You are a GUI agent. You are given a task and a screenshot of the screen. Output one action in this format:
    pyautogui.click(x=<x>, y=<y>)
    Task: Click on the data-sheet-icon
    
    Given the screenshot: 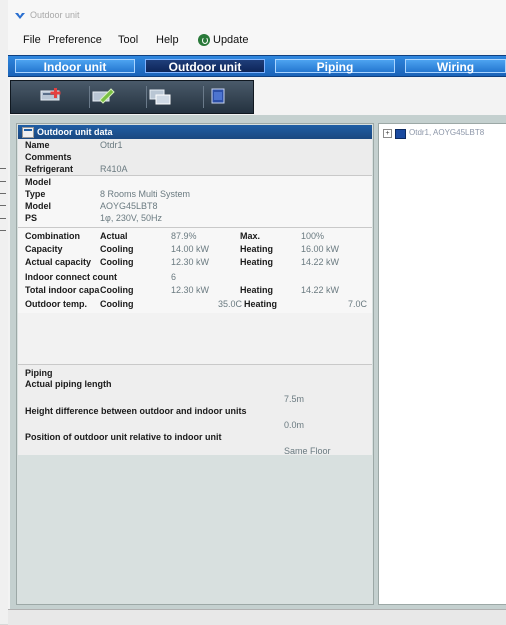 What is the action you would take?
    pyautogui.click(x=28, y=132)
    